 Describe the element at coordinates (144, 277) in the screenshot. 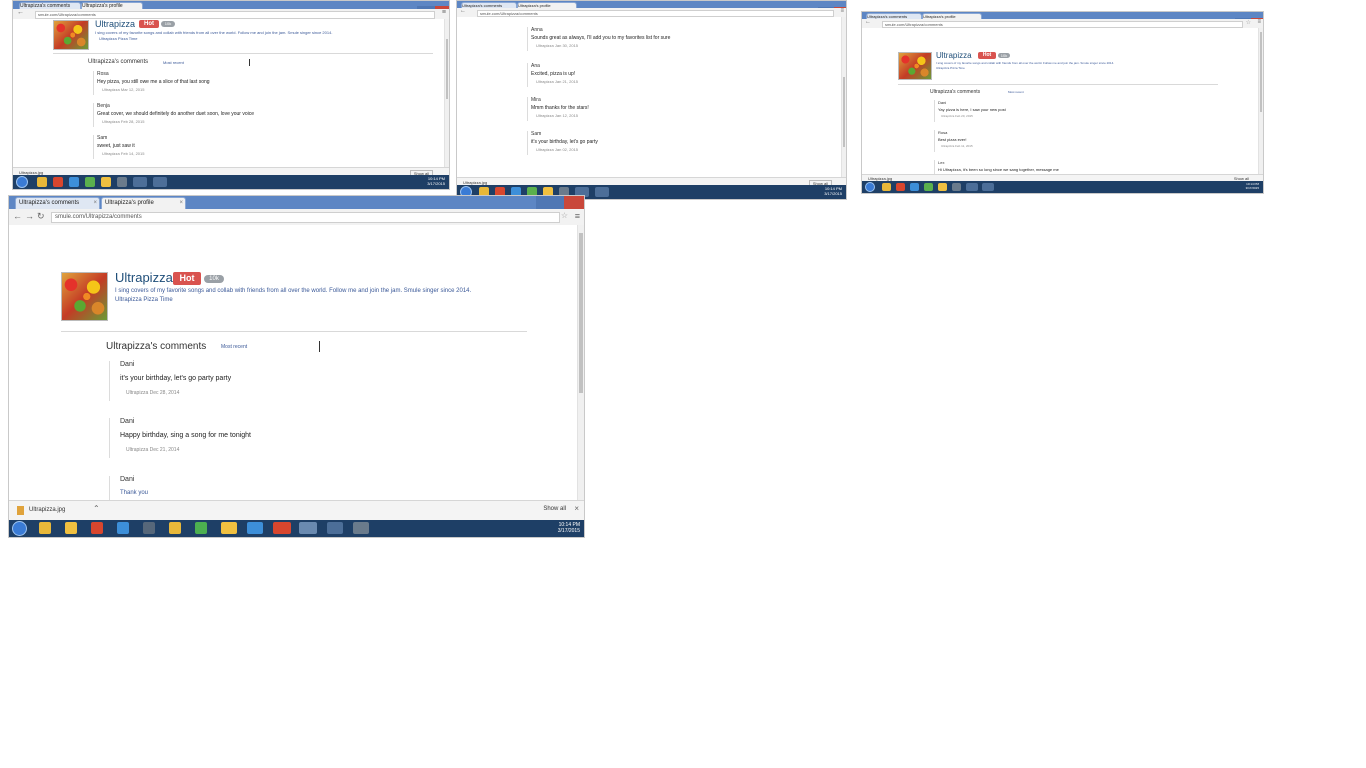

I see `profile-username: Ultrapizza` at that location.